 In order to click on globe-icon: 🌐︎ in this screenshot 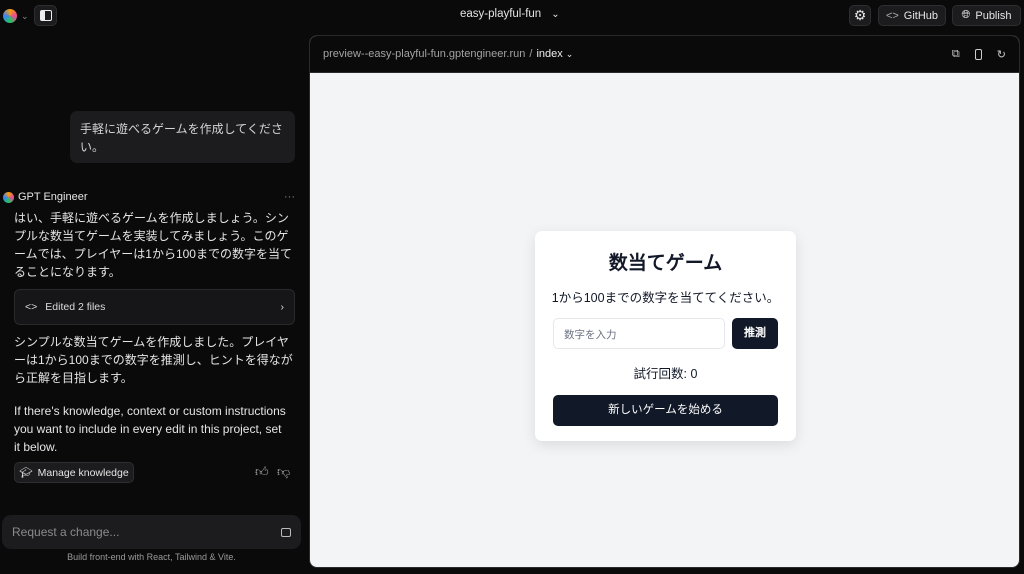, I will do `click(966, 15)`.